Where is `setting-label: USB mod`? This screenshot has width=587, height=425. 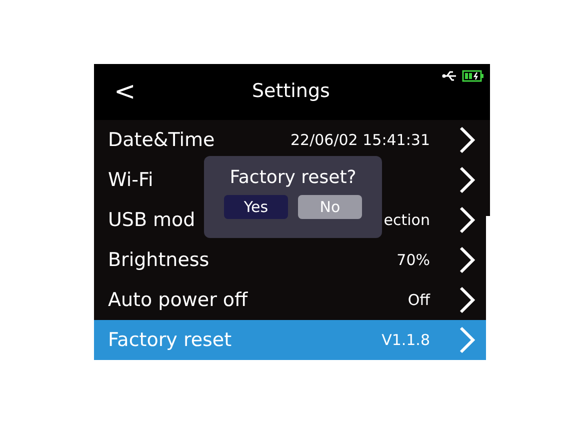 setting-label: USB mod is located at coordinates (152, 220).